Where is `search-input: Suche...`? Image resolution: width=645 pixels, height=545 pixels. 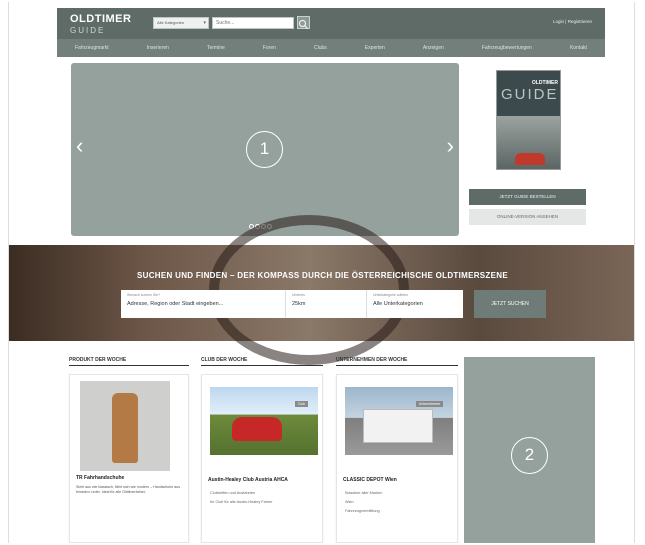 search-input: Suche... is located at coordinates (253, 23).